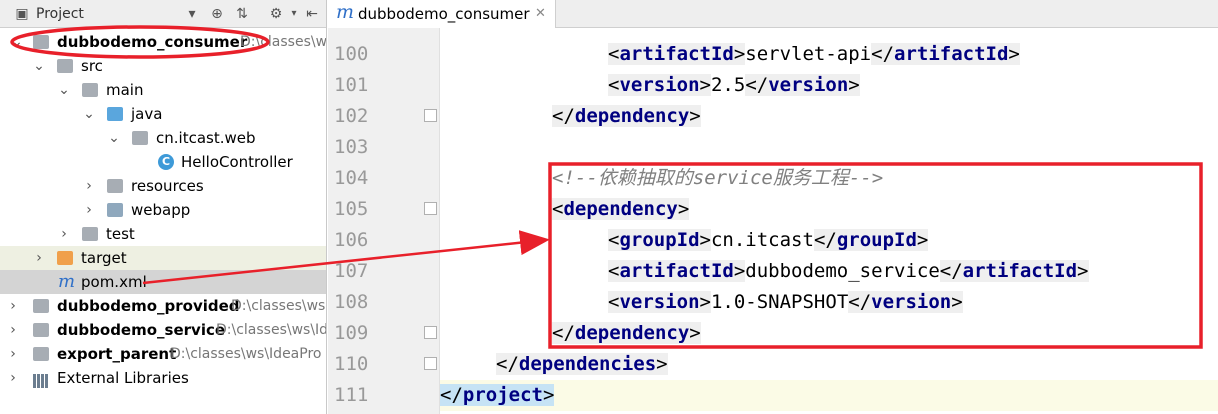  Describe the element at coordinates (147, 114) in the screenshot. I see `tree-item-label: java` at that location.